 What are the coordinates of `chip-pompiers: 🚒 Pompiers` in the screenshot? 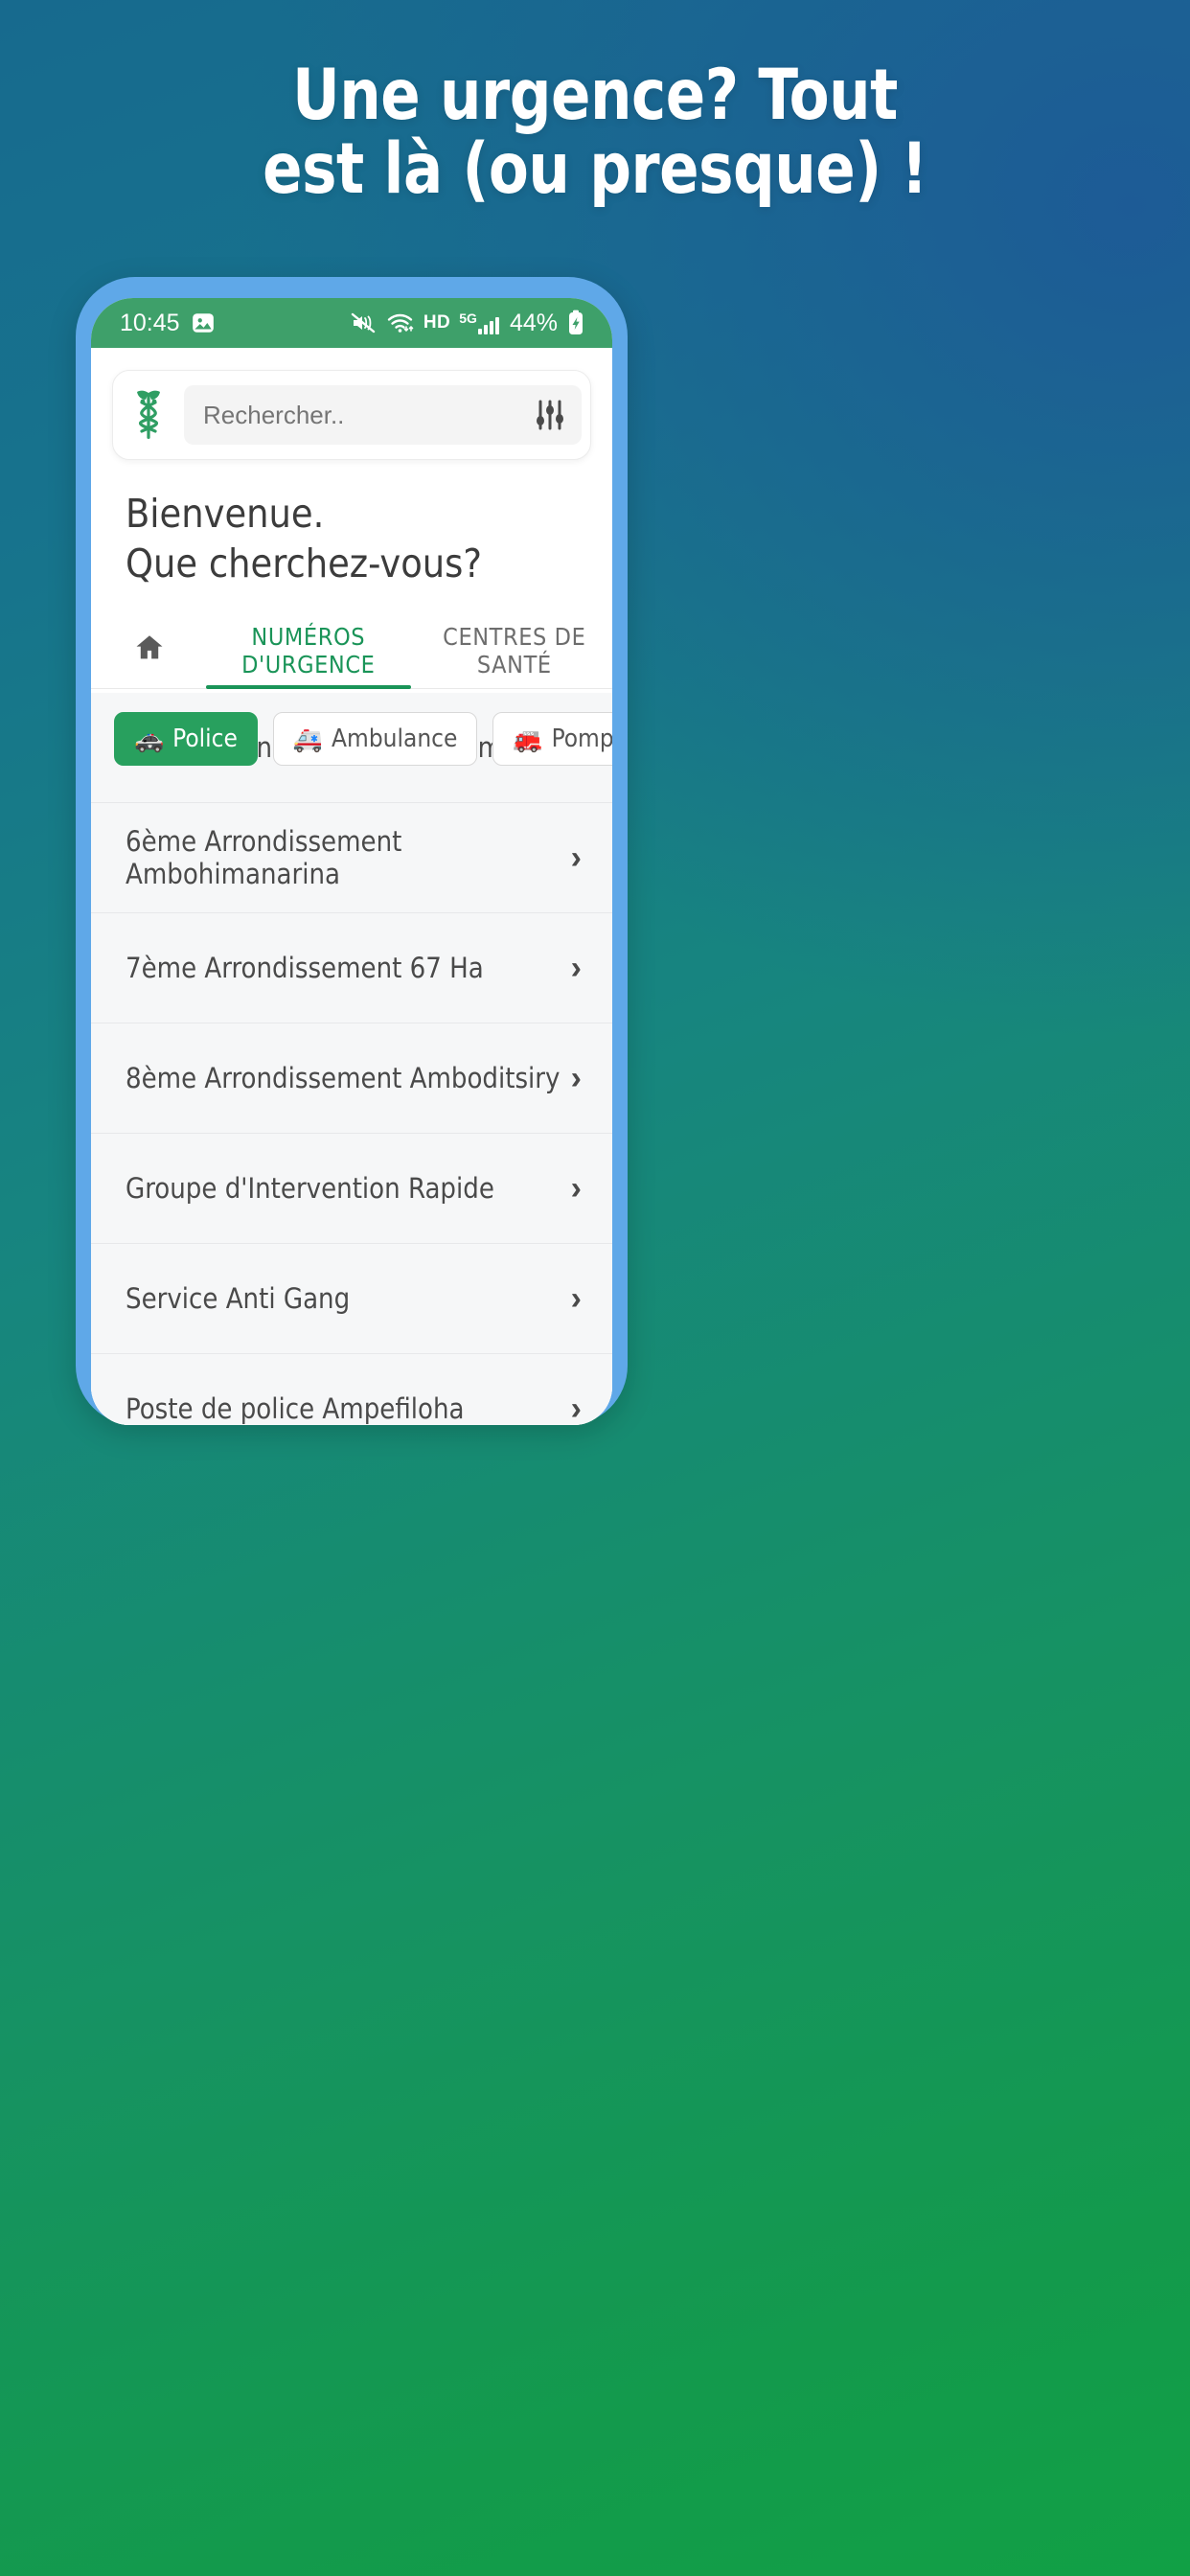 It's located at (552, 739).